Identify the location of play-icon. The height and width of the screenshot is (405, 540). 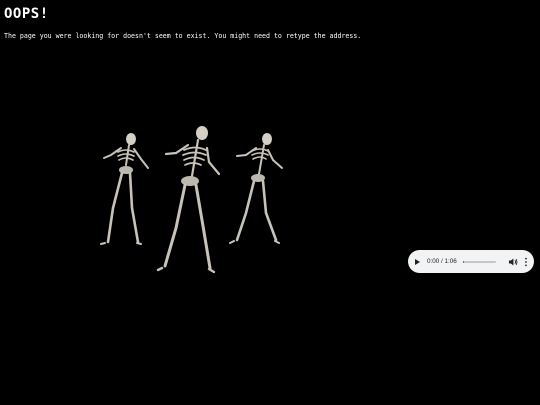
(417, 261).